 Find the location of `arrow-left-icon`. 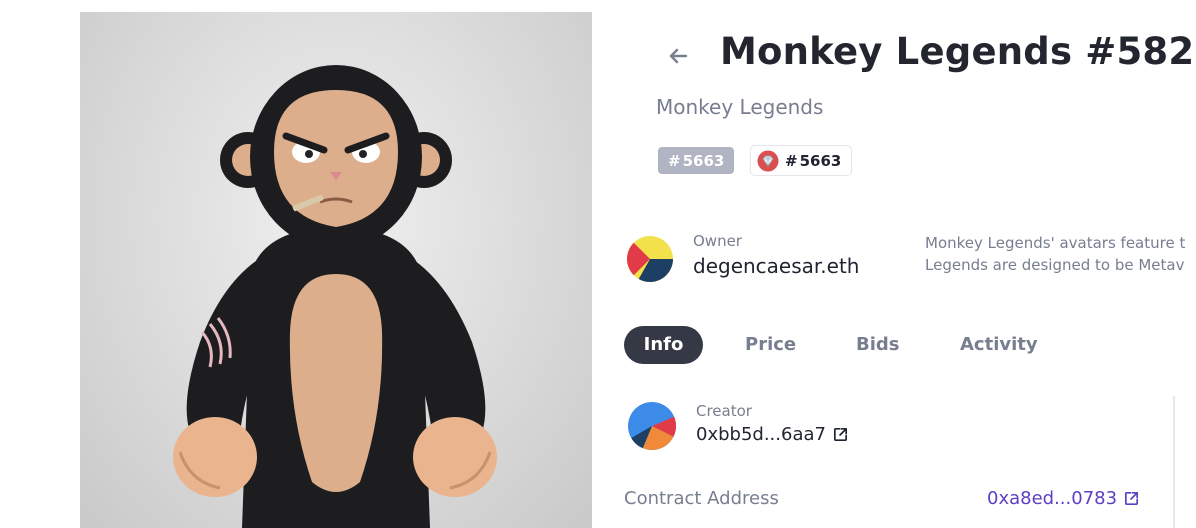

arrow-left-icon is located at coordinates (678, 56).